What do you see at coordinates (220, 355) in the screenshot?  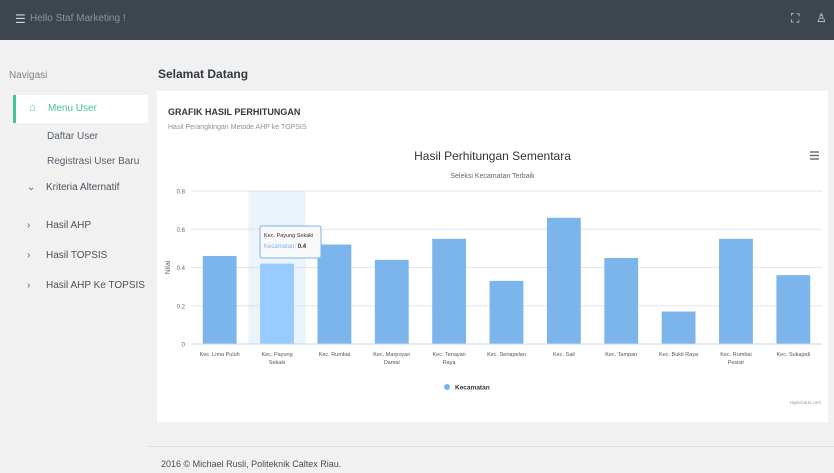 I see `x-tick-label: Kec. Lima Puluh` at bounding box center [220, 355].